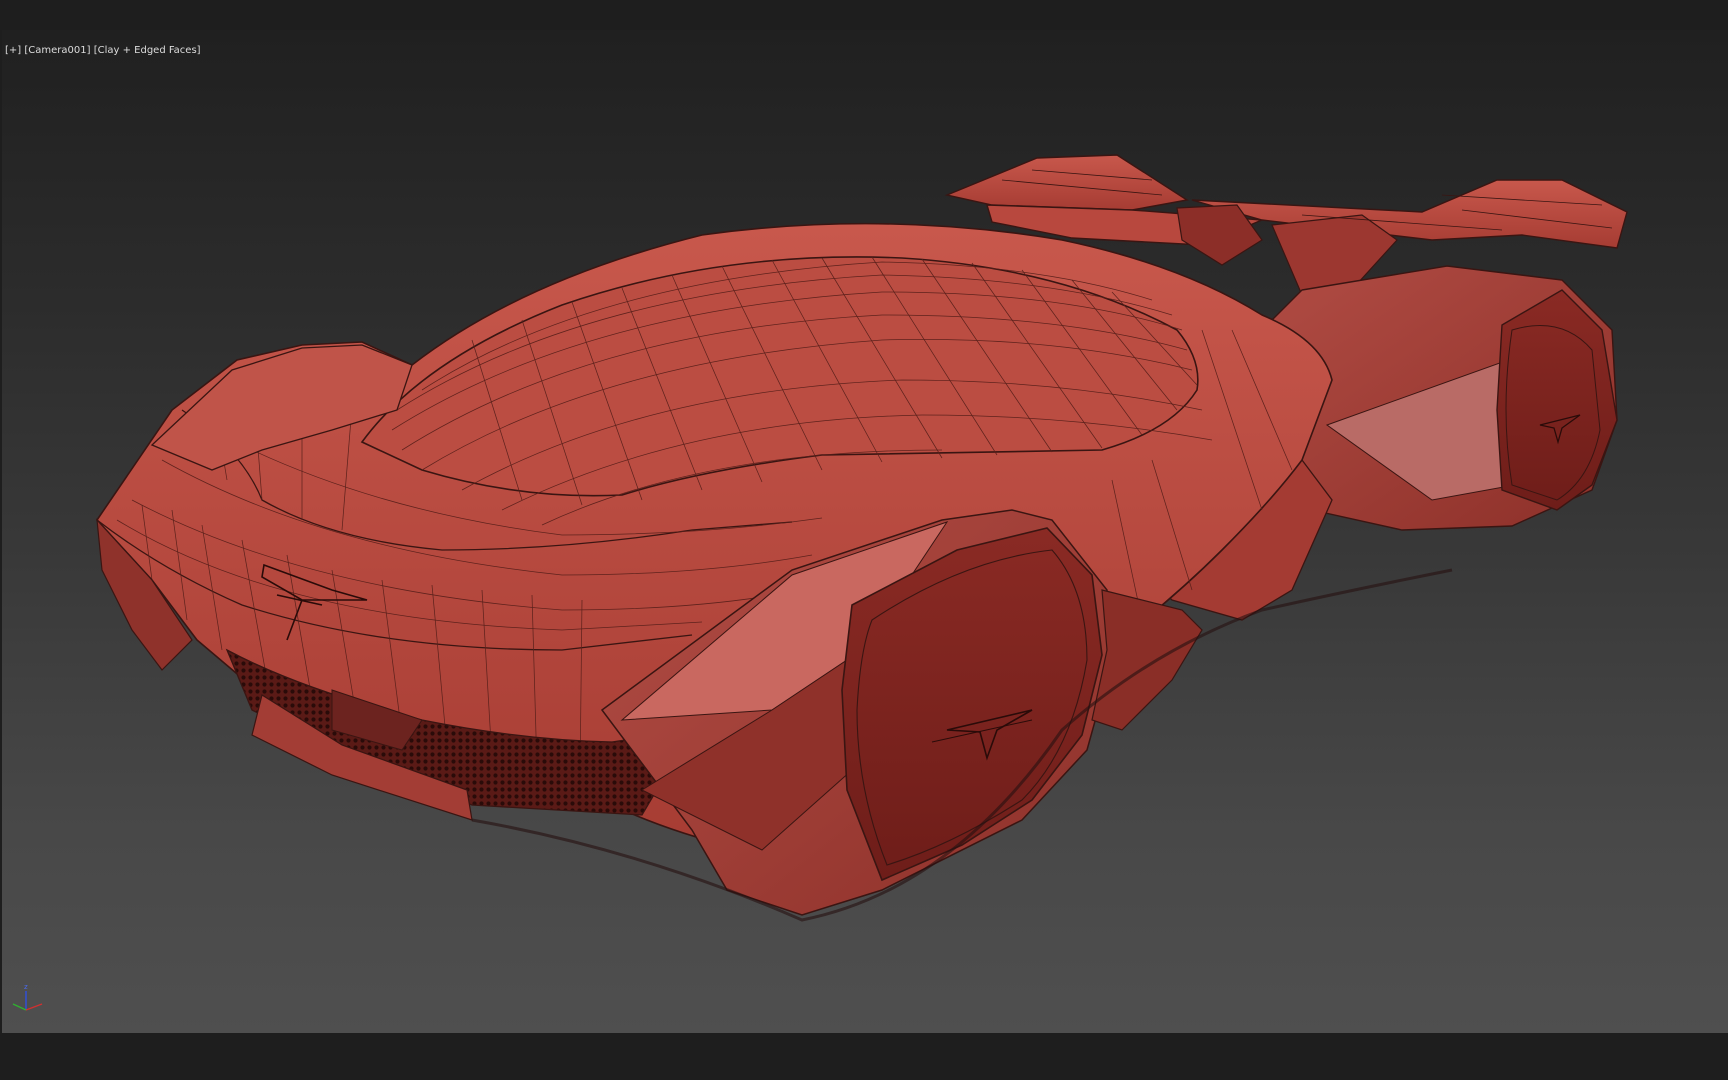  Describe the element at coordinates (1147, 660) in the screenshot. I see `lower-right-skirt` at that location.